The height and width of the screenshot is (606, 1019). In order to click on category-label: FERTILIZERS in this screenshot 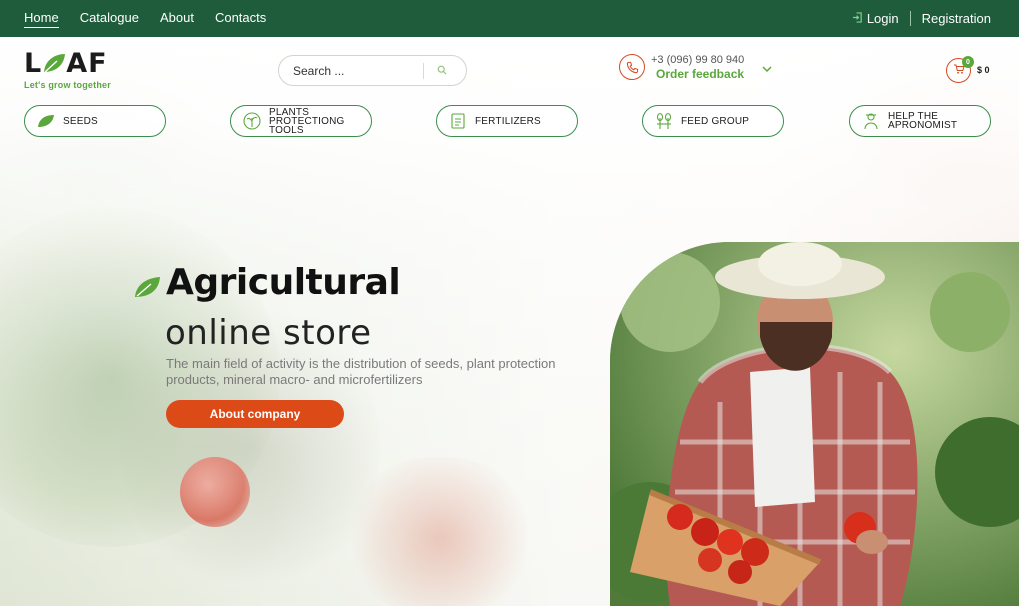, I will do `click(508, 121)`.